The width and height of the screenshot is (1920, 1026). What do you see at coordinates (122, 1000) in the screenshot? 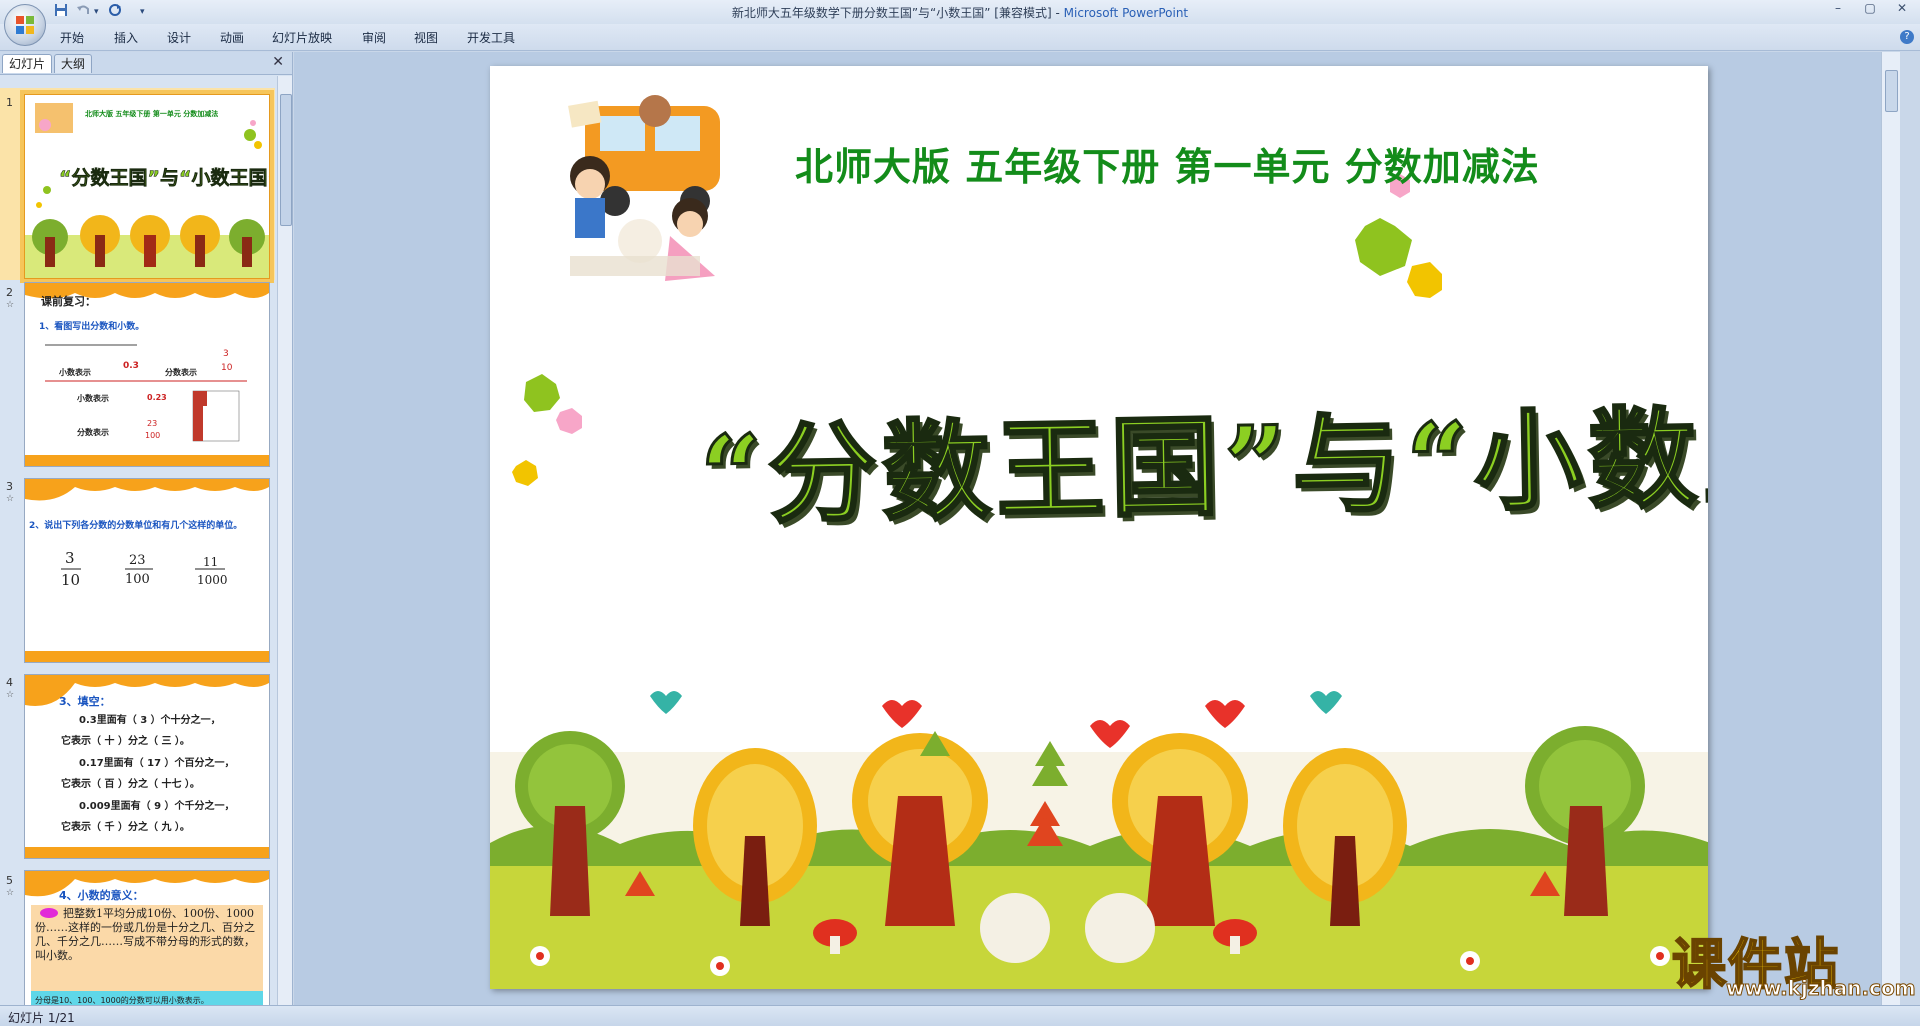
I see `thumbnail-5-foot: 分母是10、100、1000的分数可以用小数表示。` at bounding box center [122, 1000].